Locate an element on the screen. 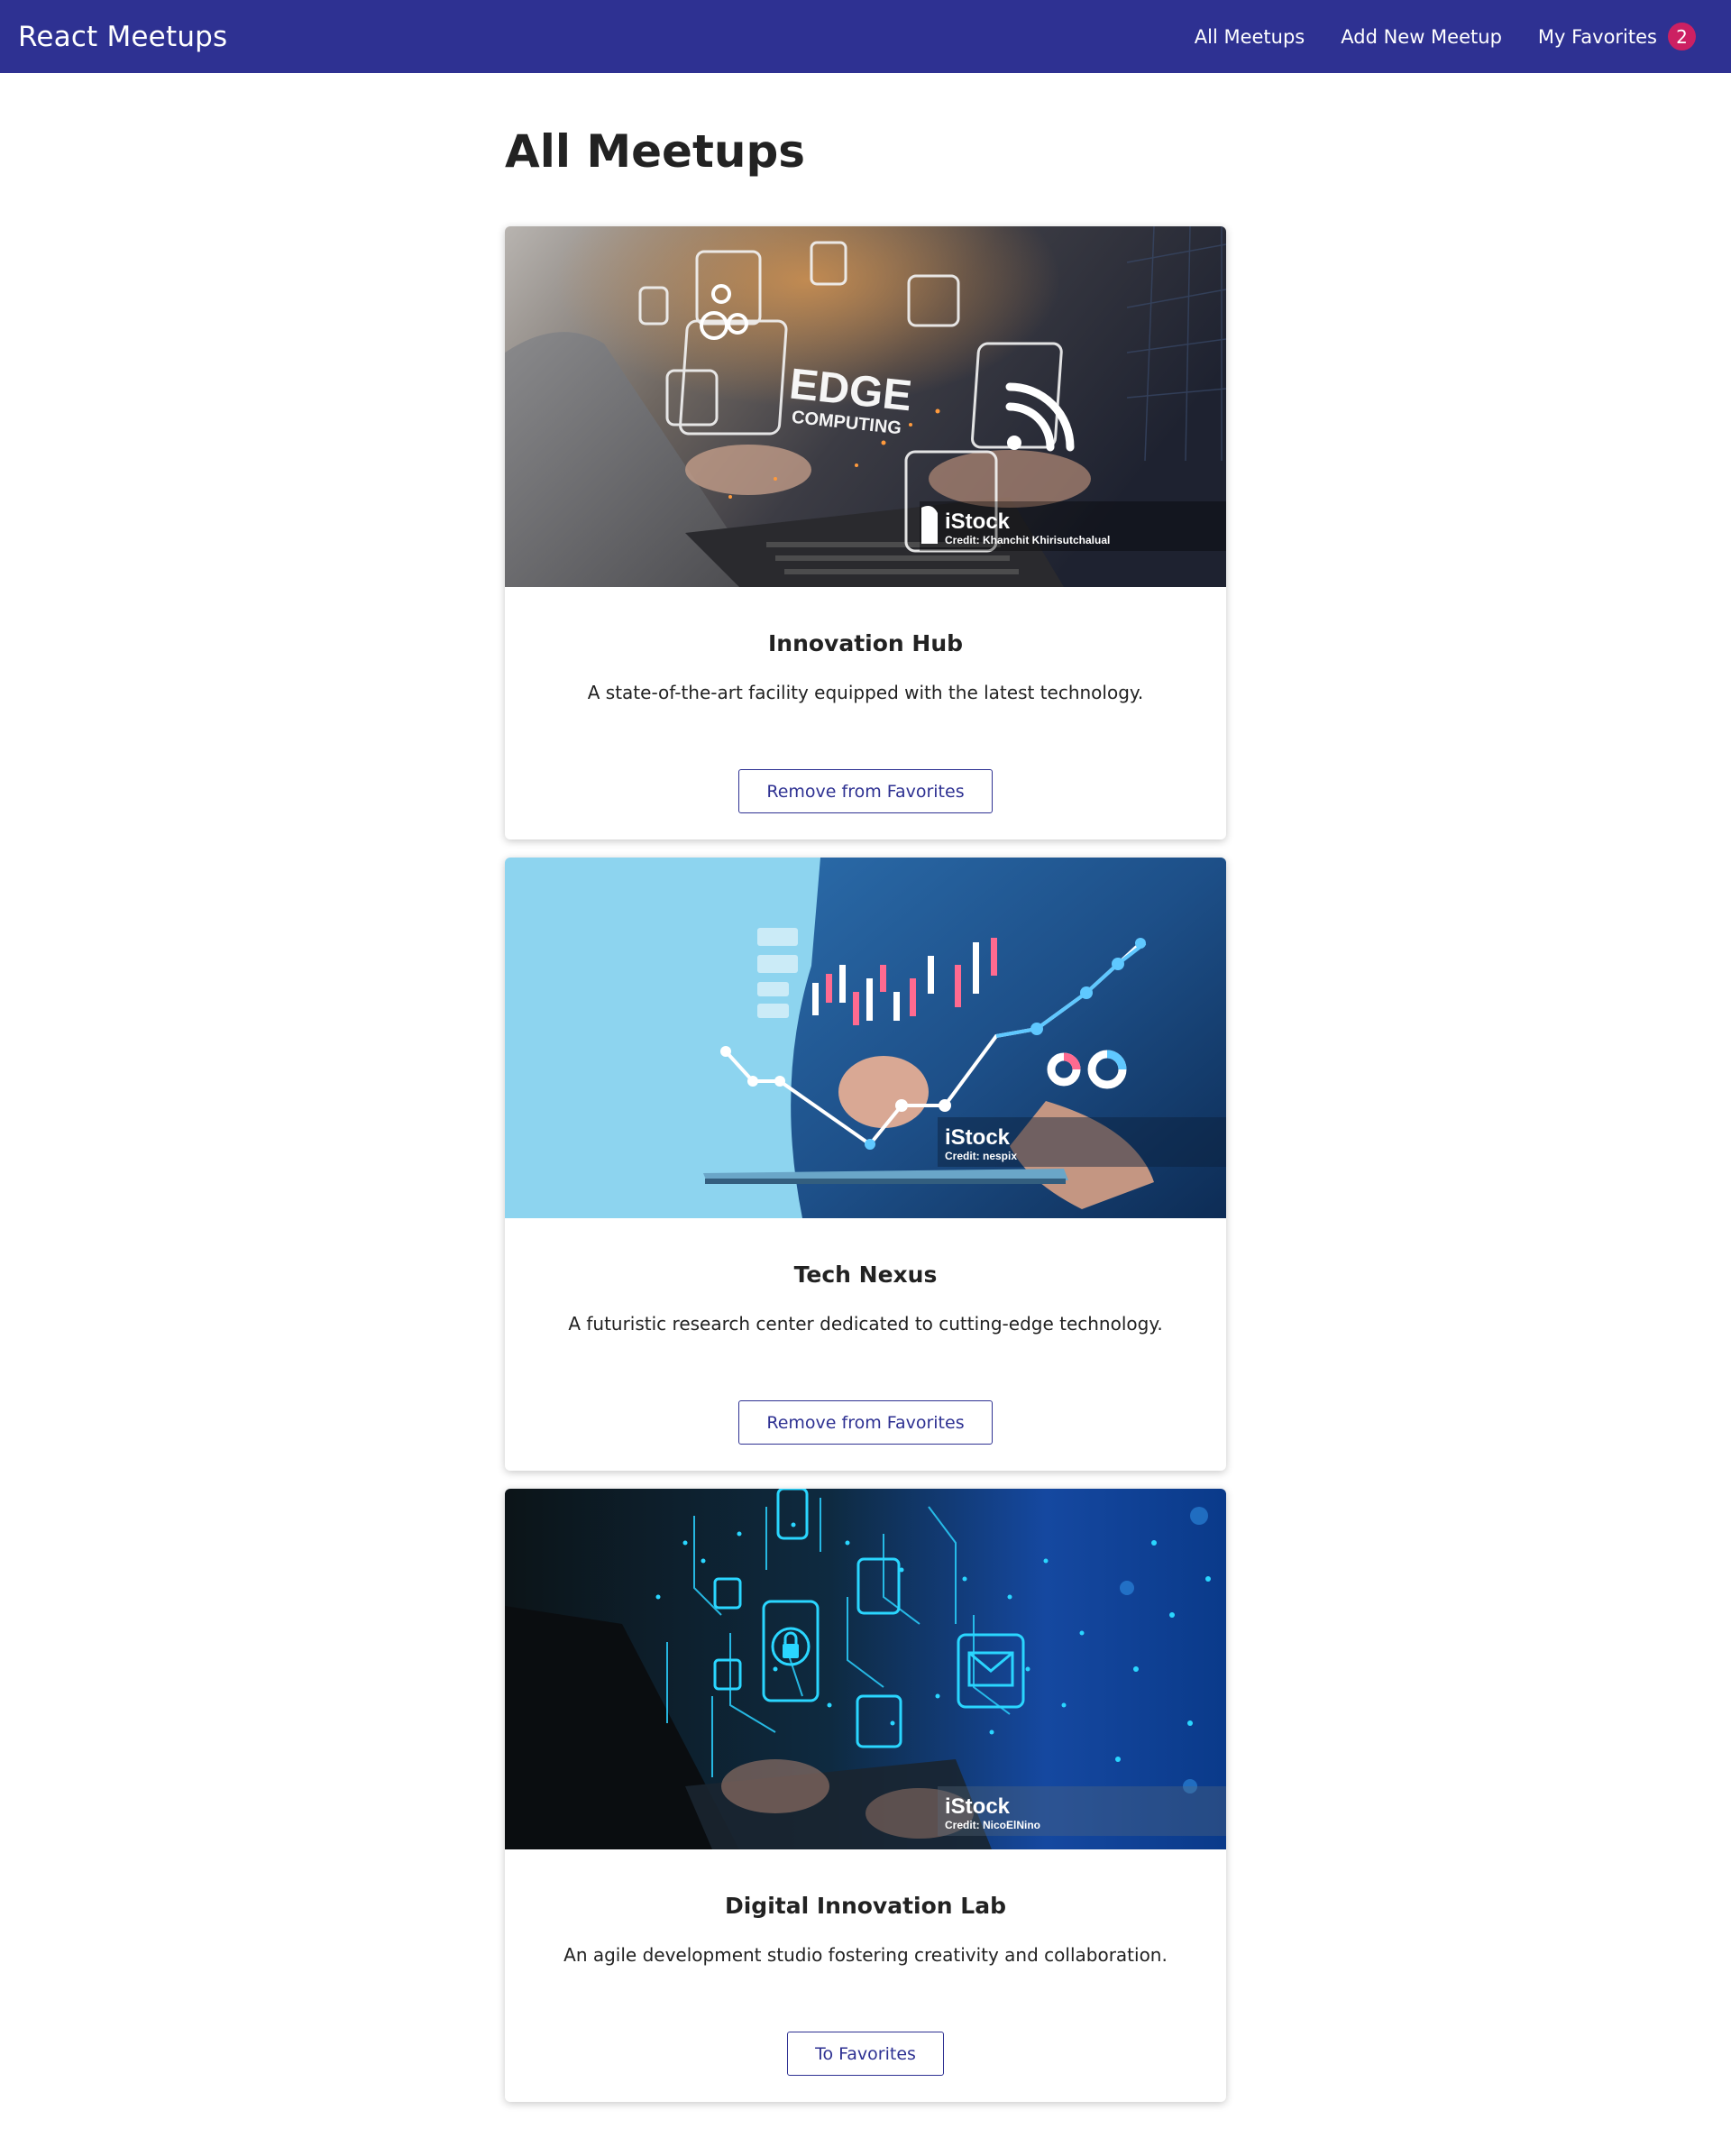 The width and height of the screenshot is (1731, 2156). meetup-title: Innovation Hub is located at coordinates (865, 643).